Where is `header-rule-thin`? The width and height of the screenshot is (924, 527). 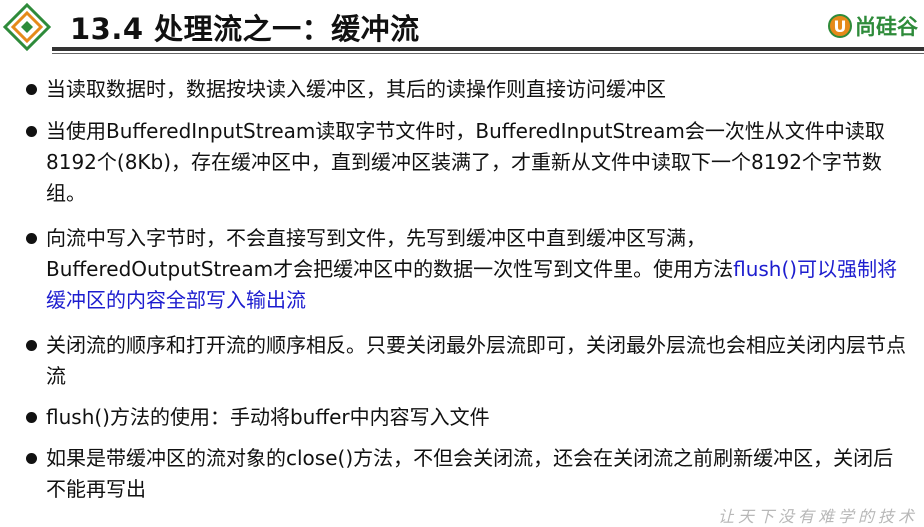 header-rule-thin is located at coordinates (488, 53).